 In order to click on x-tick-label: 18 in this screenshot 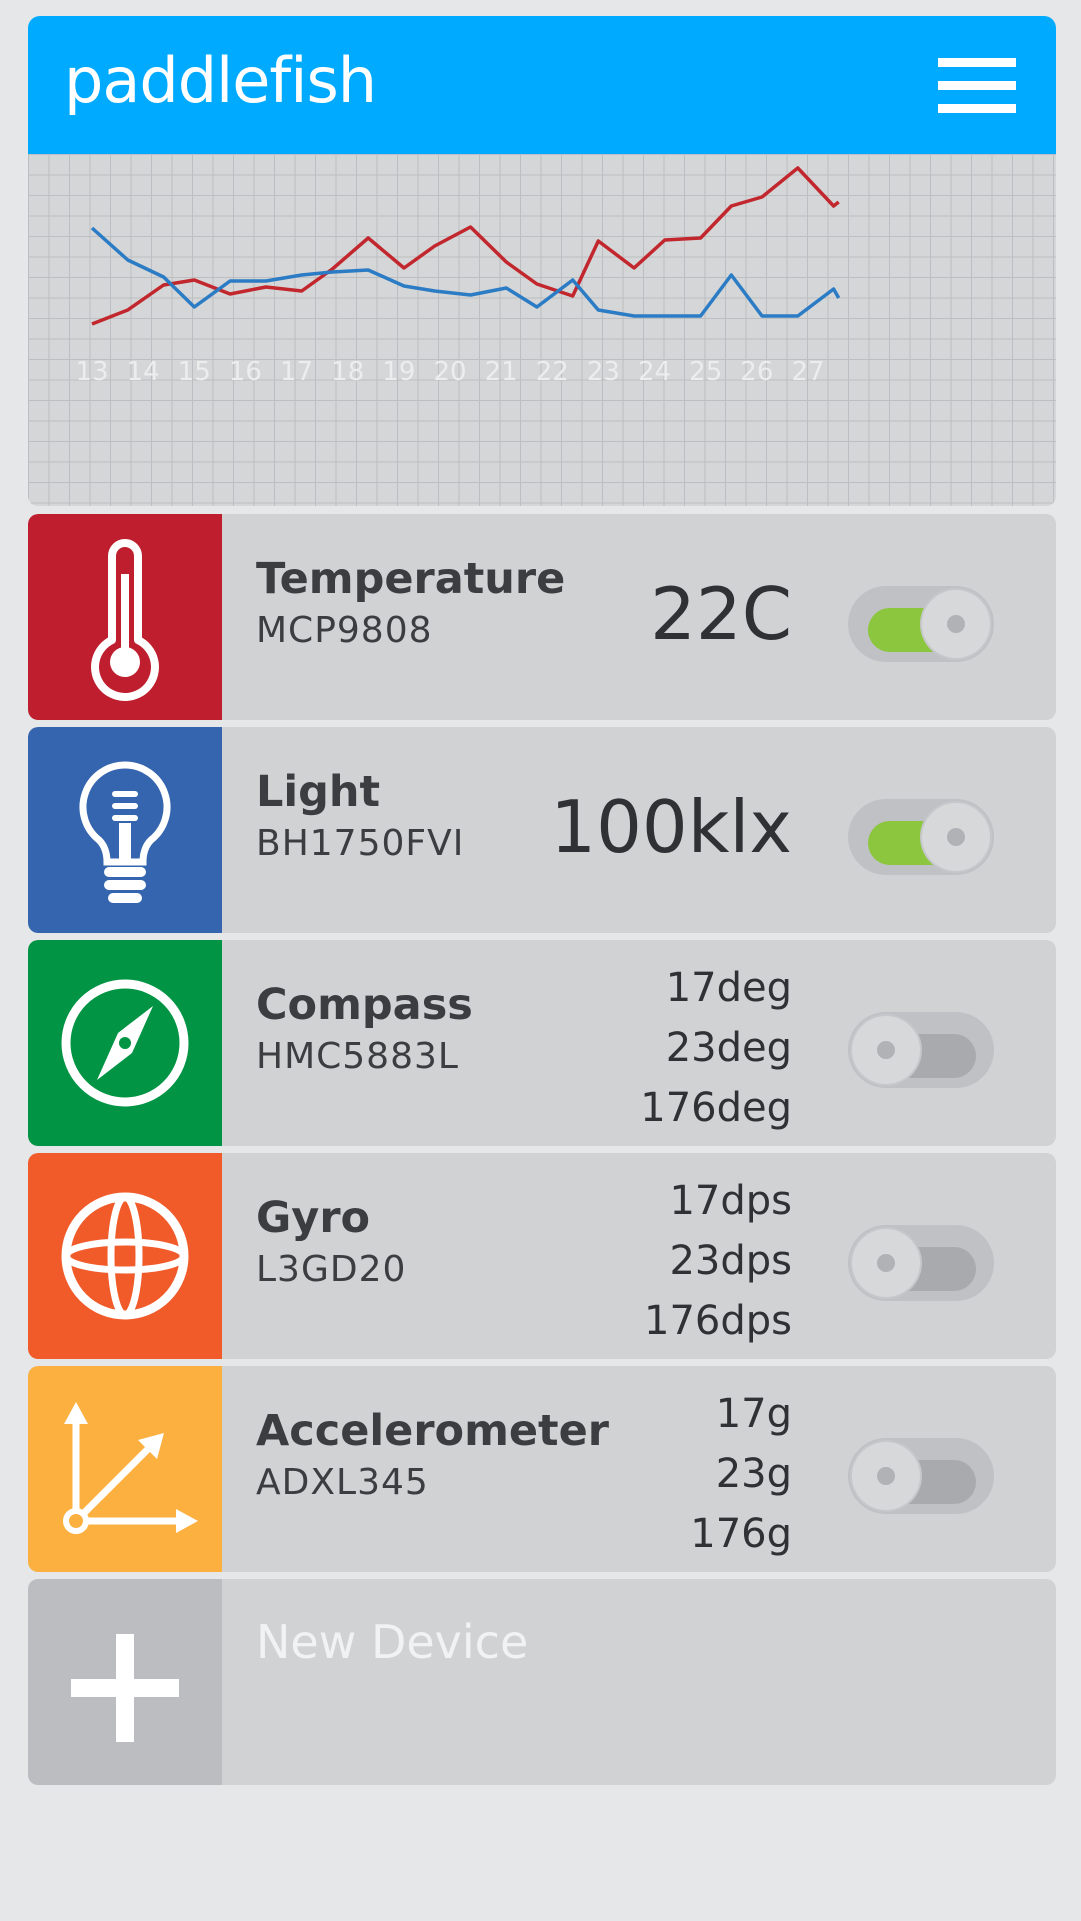, I will do `click(347, 372)`.